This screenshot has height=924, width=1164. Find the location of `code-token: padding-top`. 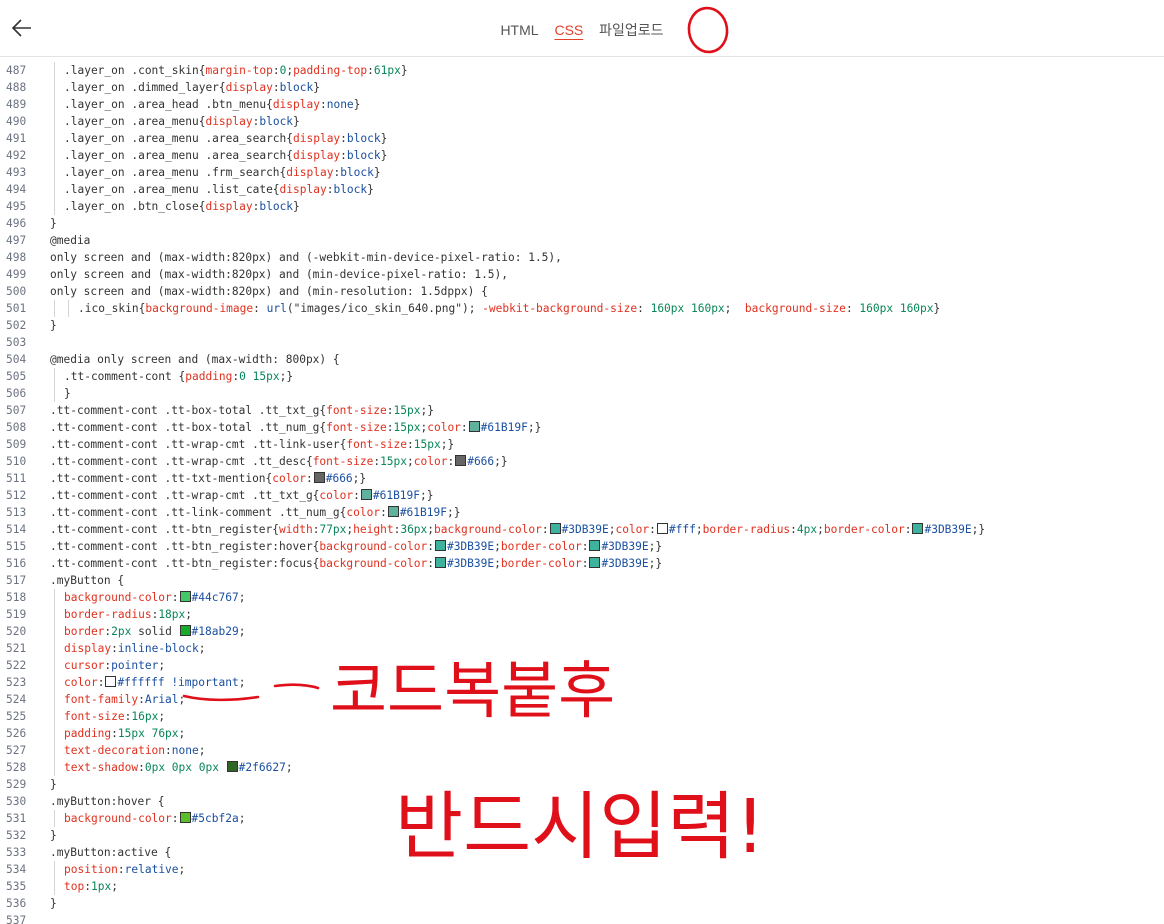

code-token: padding-top is located at coordinates (330, 70).